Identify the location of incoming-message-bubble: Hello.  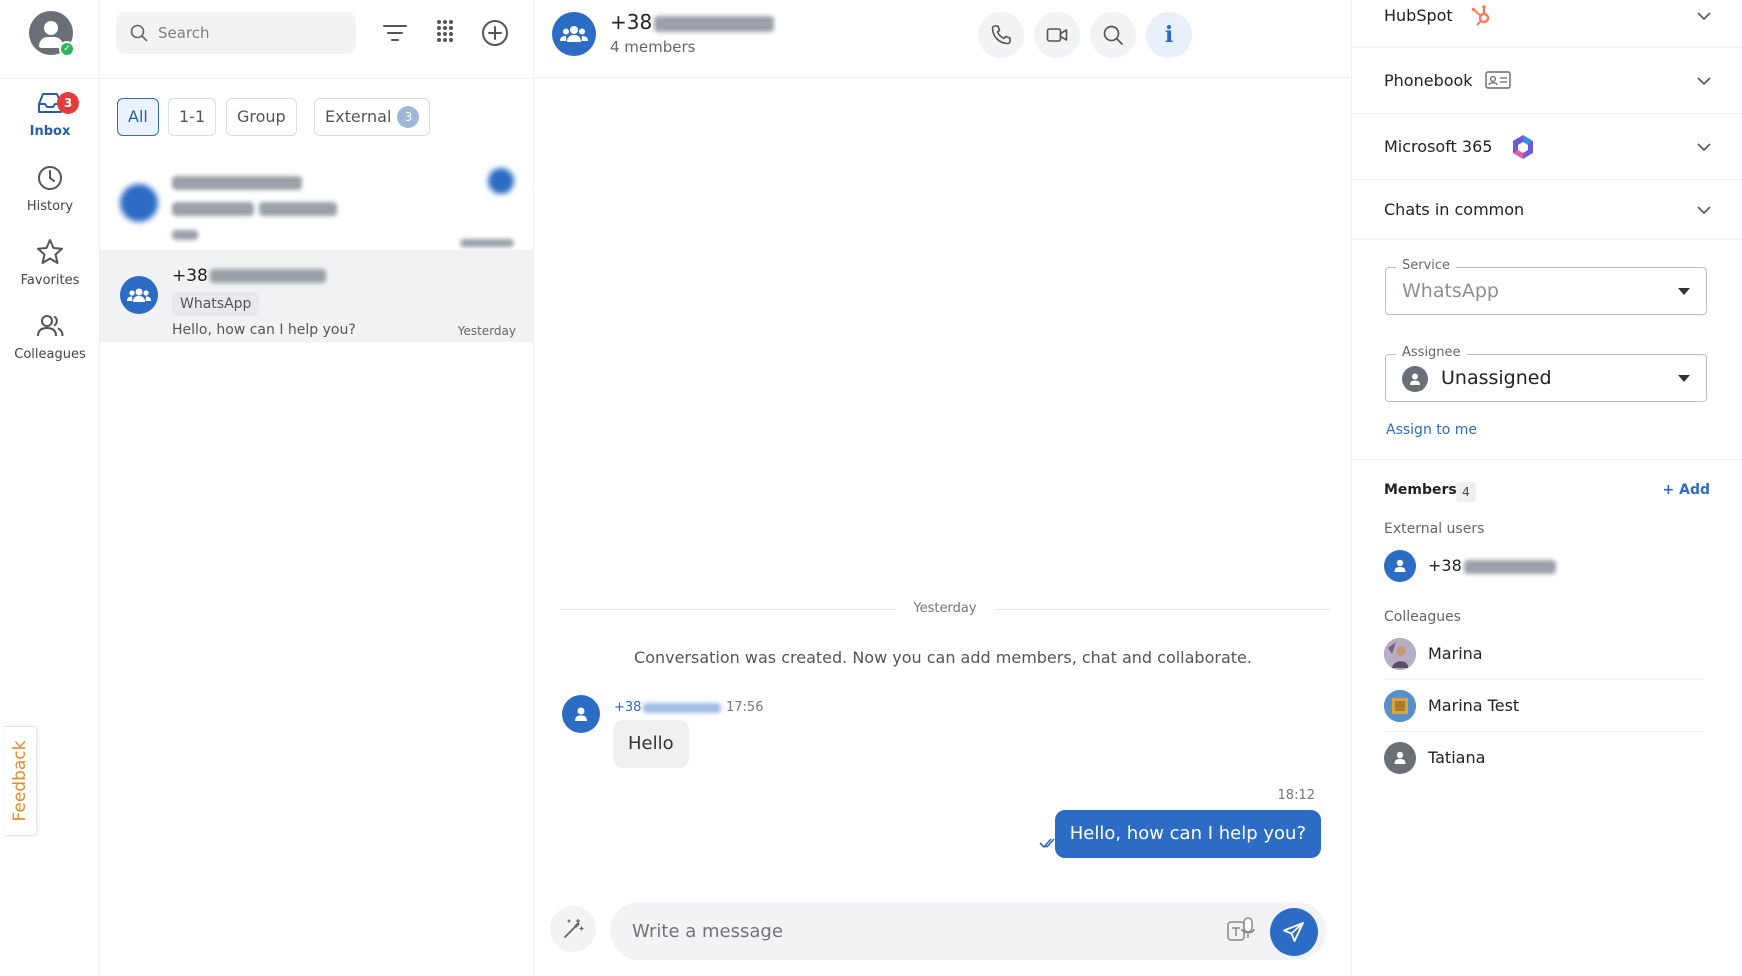
(651, 744).